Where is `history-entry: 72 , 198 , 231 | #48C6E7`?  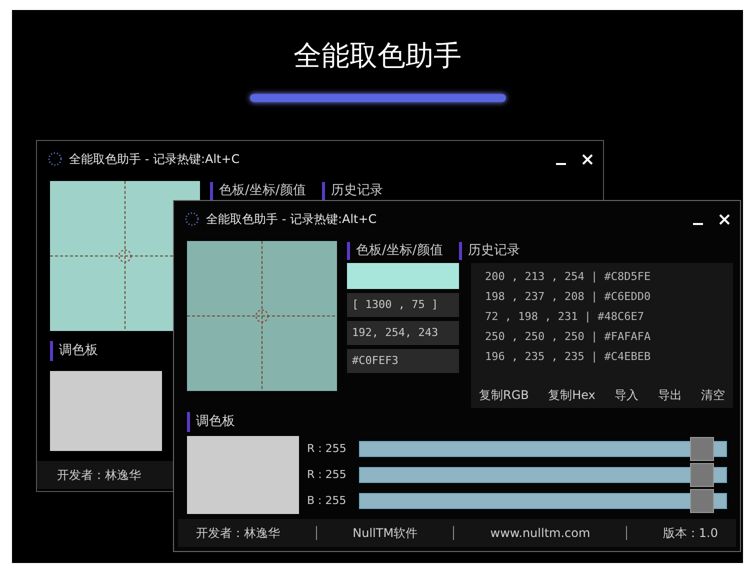
history-entry: 72 , 198 , 231 | #48C6E7 is located at coordinates (609, 317).